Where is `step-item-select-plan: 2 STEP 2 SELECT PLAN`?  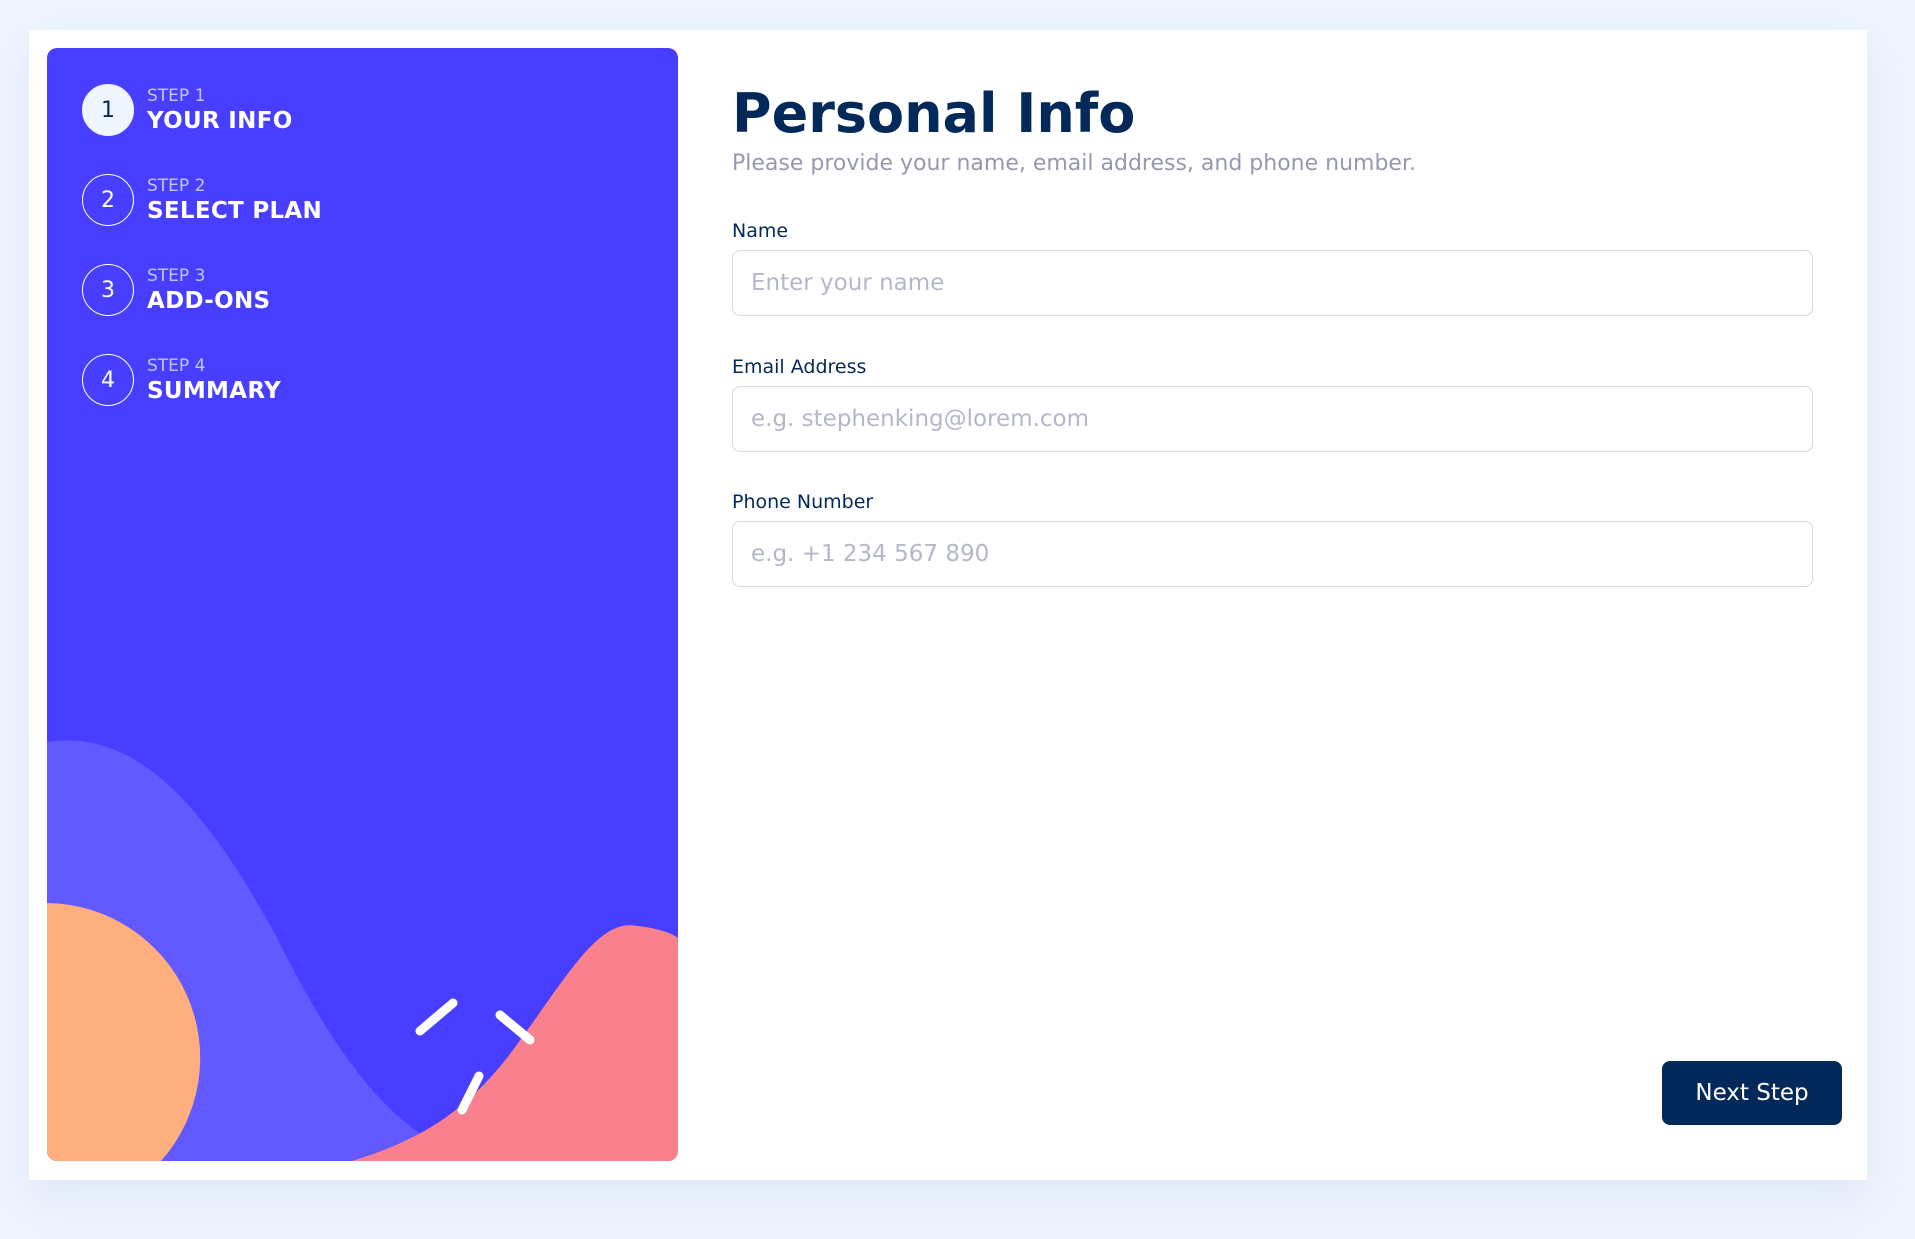 step-item-select-plan: 2 STEP 2 SELECT PLAN is located at coordinates (202, 200).